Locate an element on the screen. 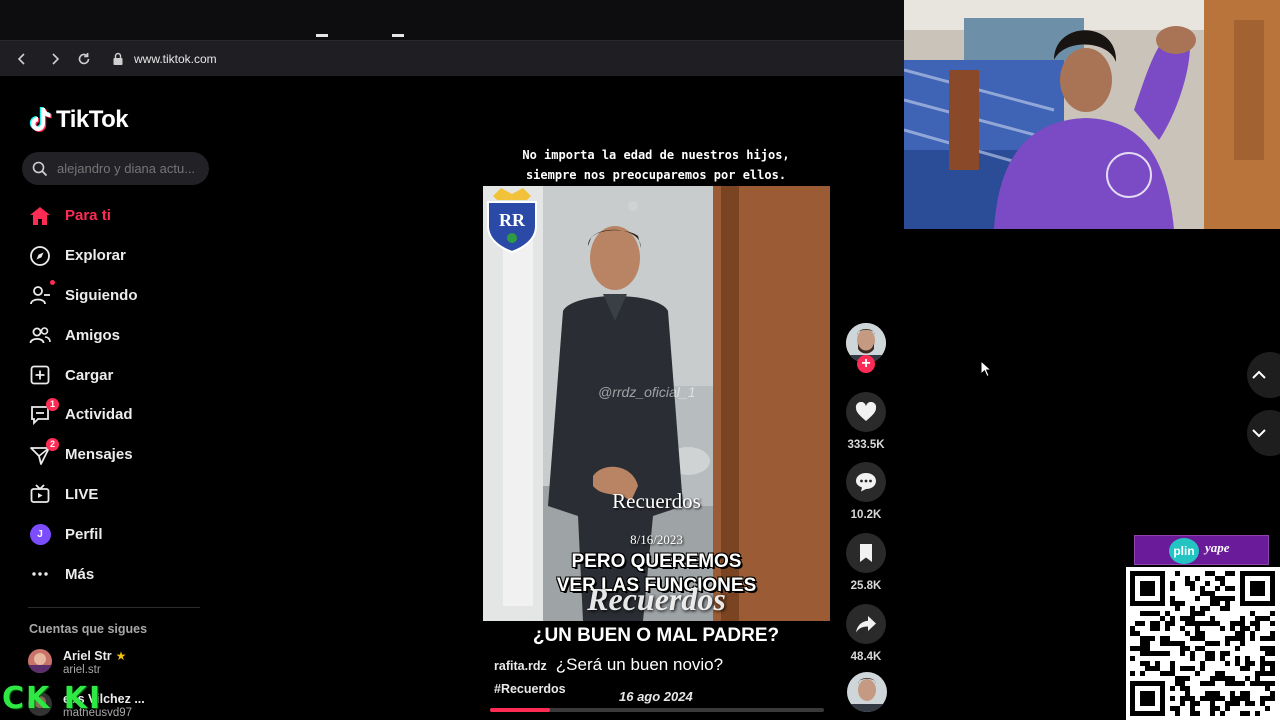  save-circle is located at coordinates (866, 553).